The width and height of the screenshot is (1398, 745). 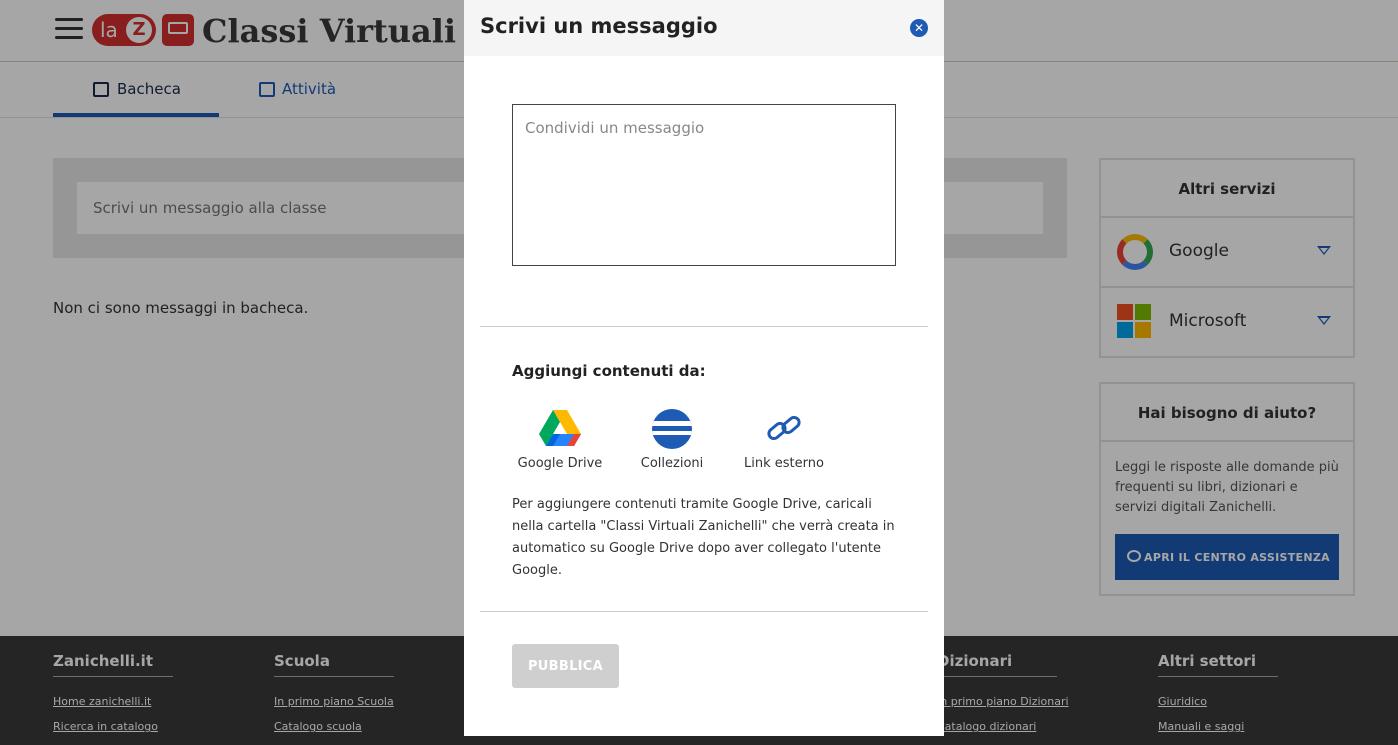 What do you see at coordinates (704, 185) in the screenshot?
I see `message-textarea` at bounding box center [704, 185].